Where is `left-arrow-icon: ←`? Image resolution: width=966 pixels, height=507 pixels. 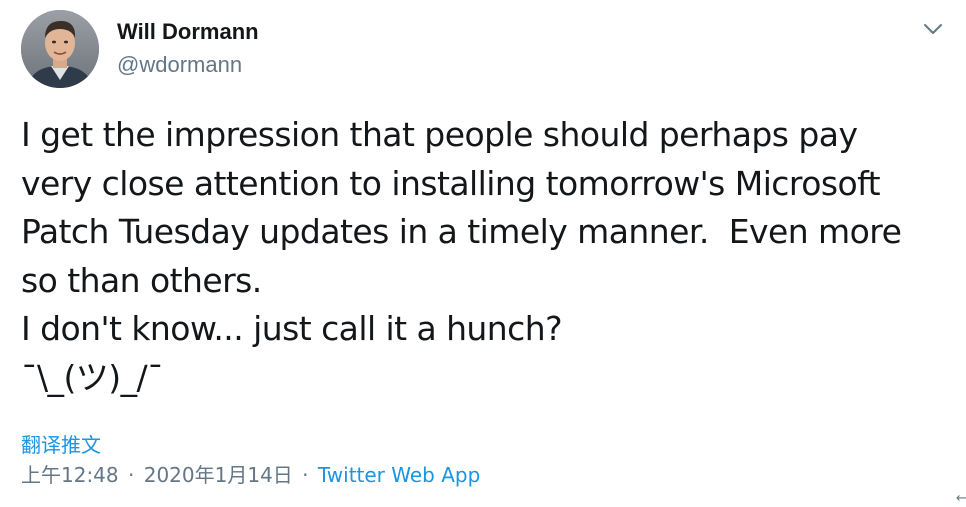 left-arrow-icon: ← is located at coordinates (961, 498).